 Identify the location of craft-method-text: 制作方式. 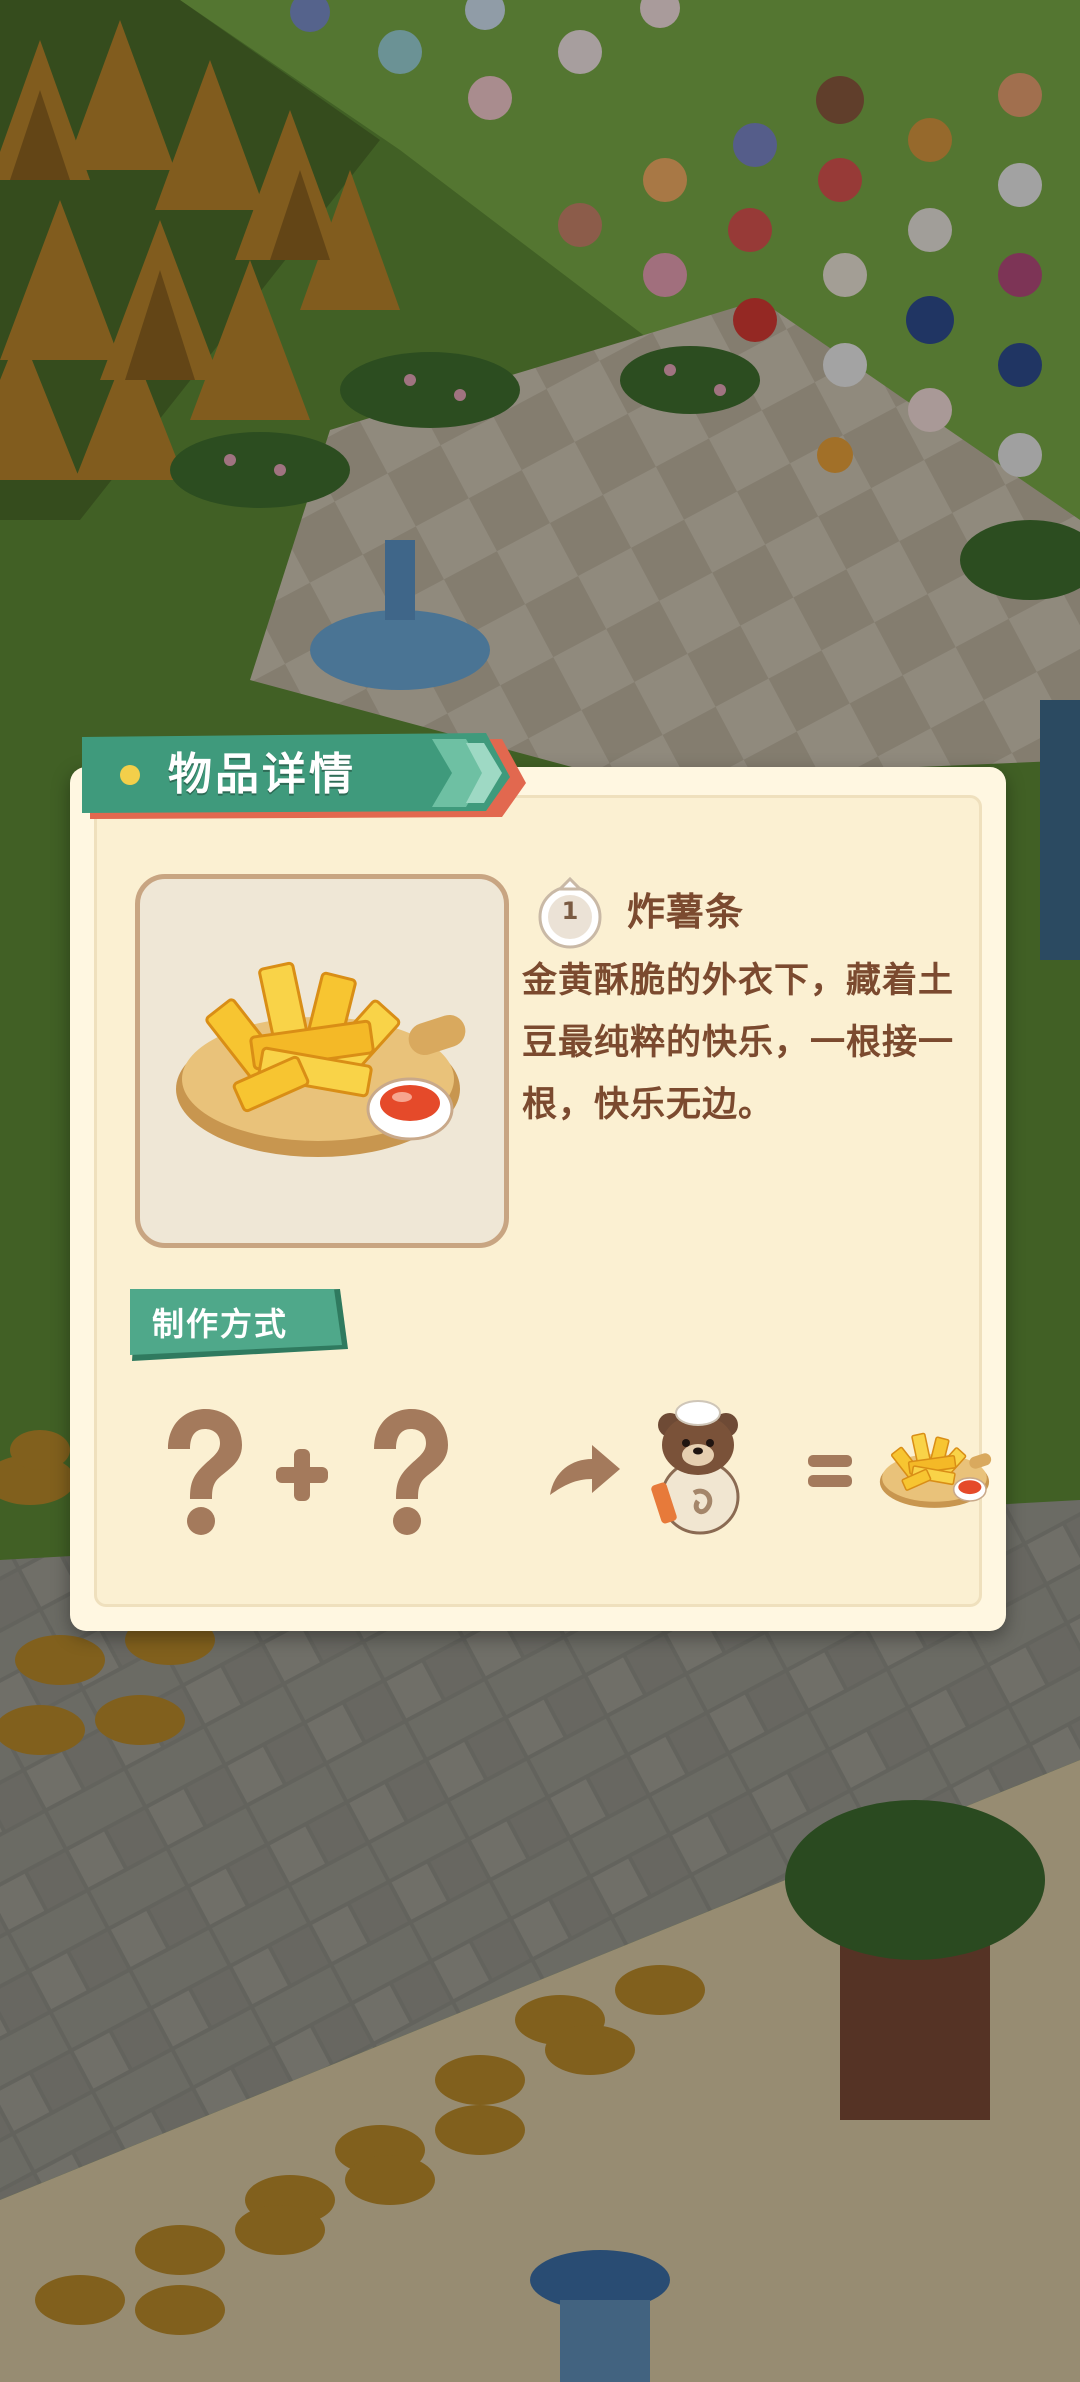
(220, 1324).